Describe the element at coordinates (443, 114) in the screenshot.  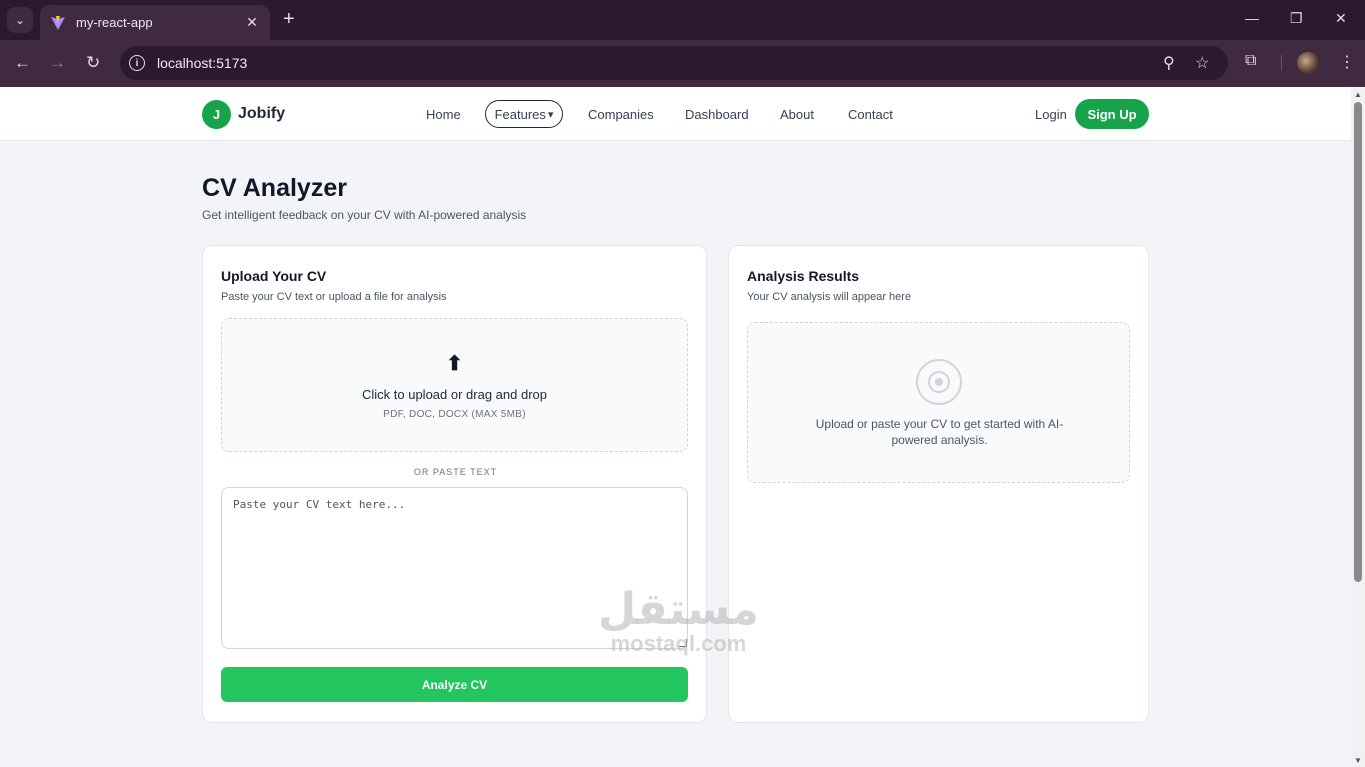
I see `nav-link-home: Home` at that location.